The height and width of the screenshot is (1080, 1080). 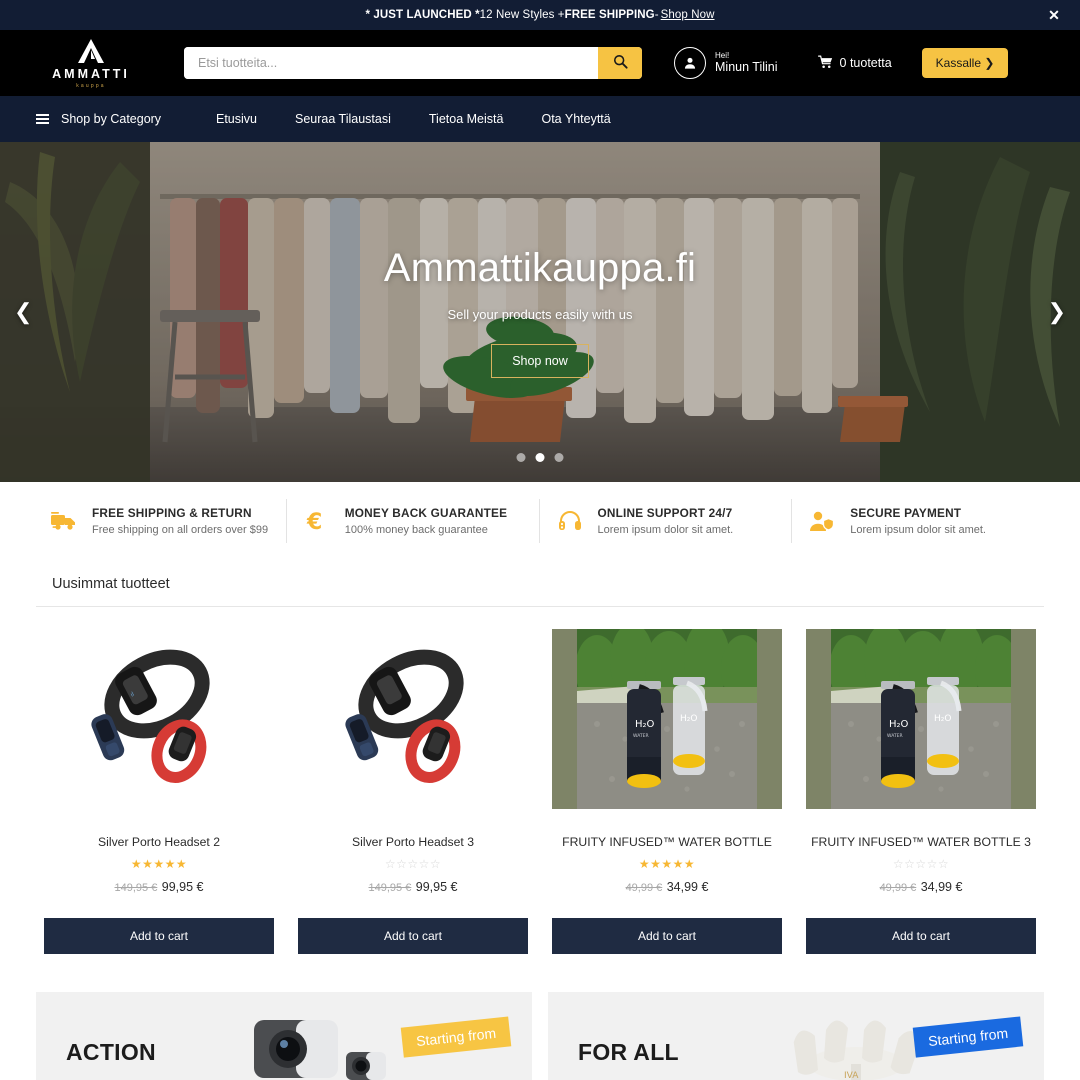 What do you see at coordinates (391, 63) in the screenshot?
I see `search-input` at bounding box center [391, 63].